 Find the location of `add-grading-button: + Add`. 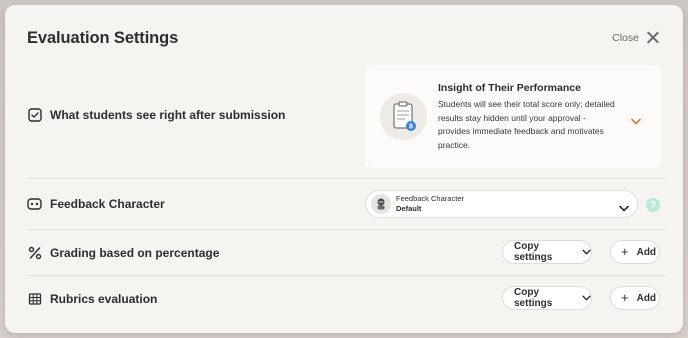

add-grading-button: + Add is located at coordinates (635, 252).